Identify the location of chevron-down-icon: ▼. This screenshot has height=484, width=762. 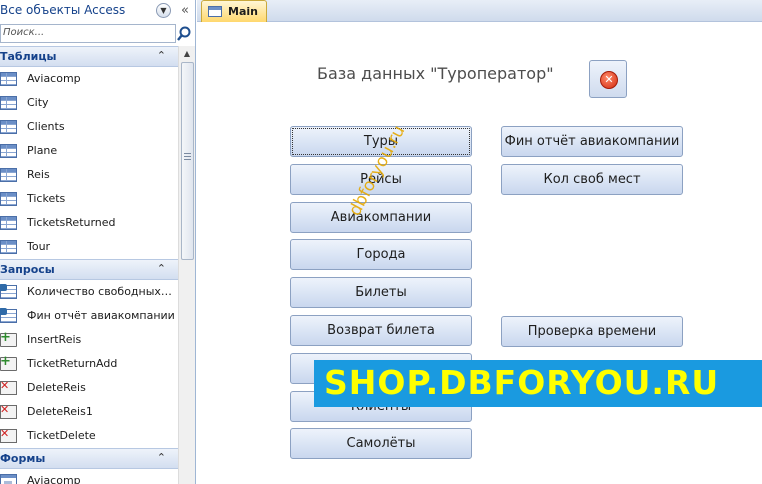
(163, 10).